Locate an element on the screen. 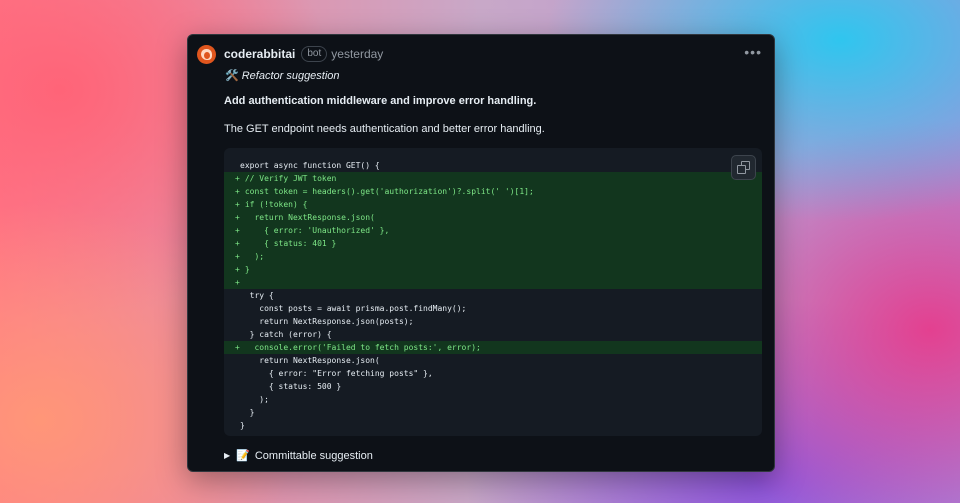 The width and height of the screenshot is (960, 503). code-line: try { is located at coordinates (493, 295).